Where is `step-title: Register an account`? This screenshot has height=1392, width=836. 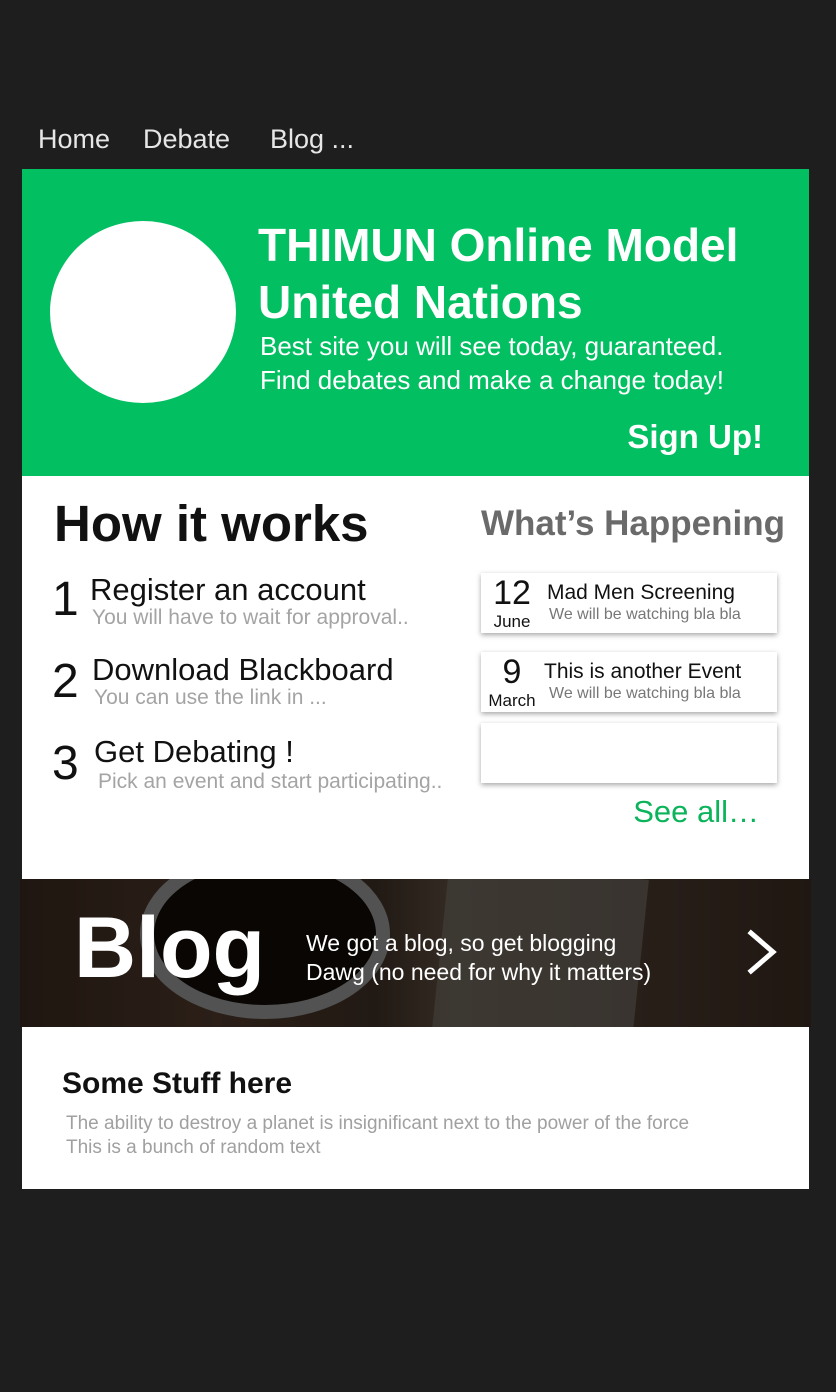
step-title: Register an account is located at coordinates (228, 589).